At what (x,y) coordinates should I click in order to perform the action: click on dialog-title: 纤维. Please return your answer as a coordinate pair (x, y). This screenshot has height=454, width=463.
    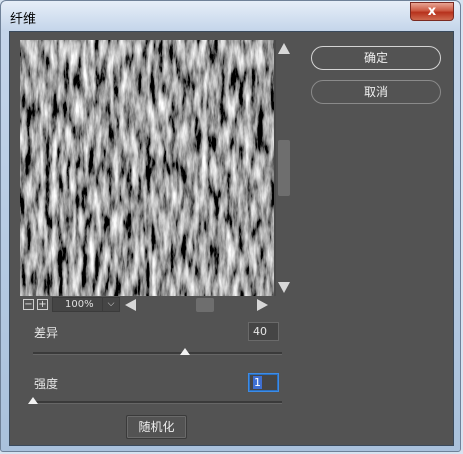
    Looking at the image, I should click on (23, 19).